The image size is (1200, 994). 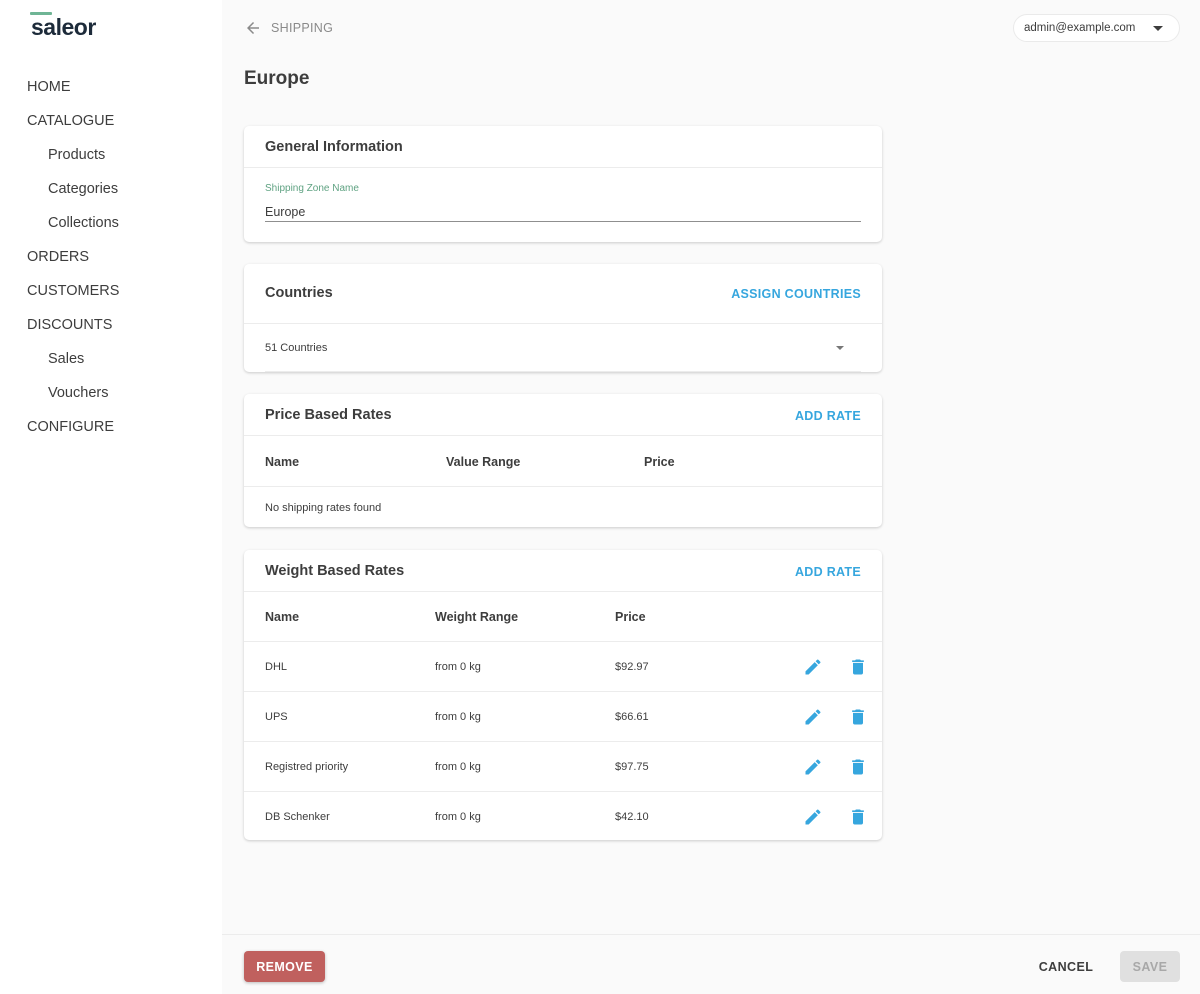 I want to click on card-title: General Information, so click(x=334, y=147).